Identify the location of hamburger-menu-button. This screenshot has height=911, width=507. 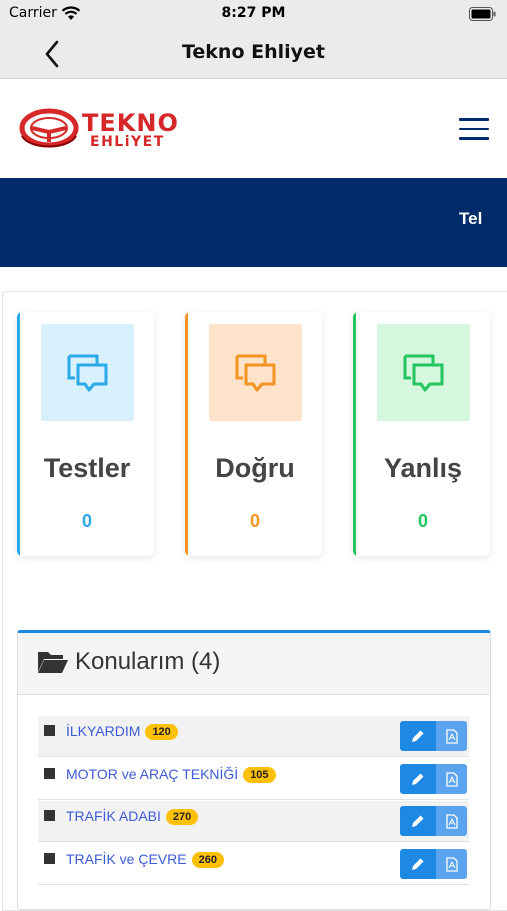
(474, 130).